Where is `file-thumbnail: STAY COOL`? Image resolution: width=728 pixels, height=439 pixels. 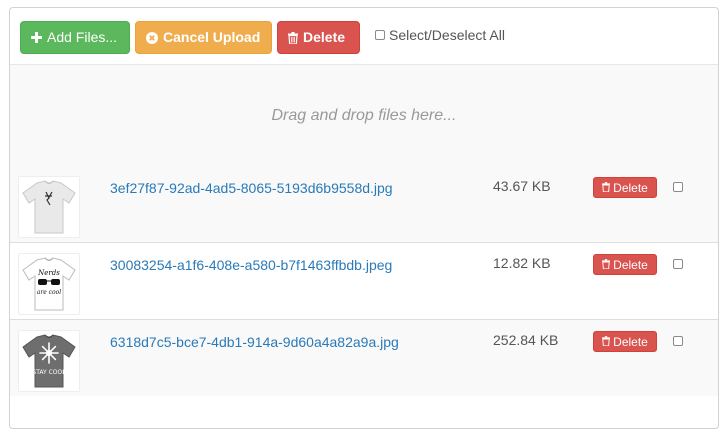 file-thumbnail: STAY COOL is located at coordinates (49, 361).